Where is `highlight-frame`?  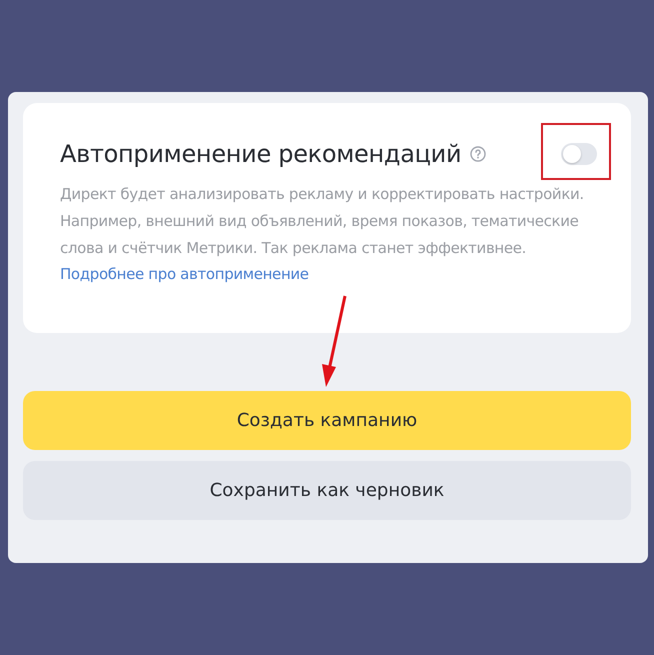
highlight-frame is located at coordinates (576, 151).